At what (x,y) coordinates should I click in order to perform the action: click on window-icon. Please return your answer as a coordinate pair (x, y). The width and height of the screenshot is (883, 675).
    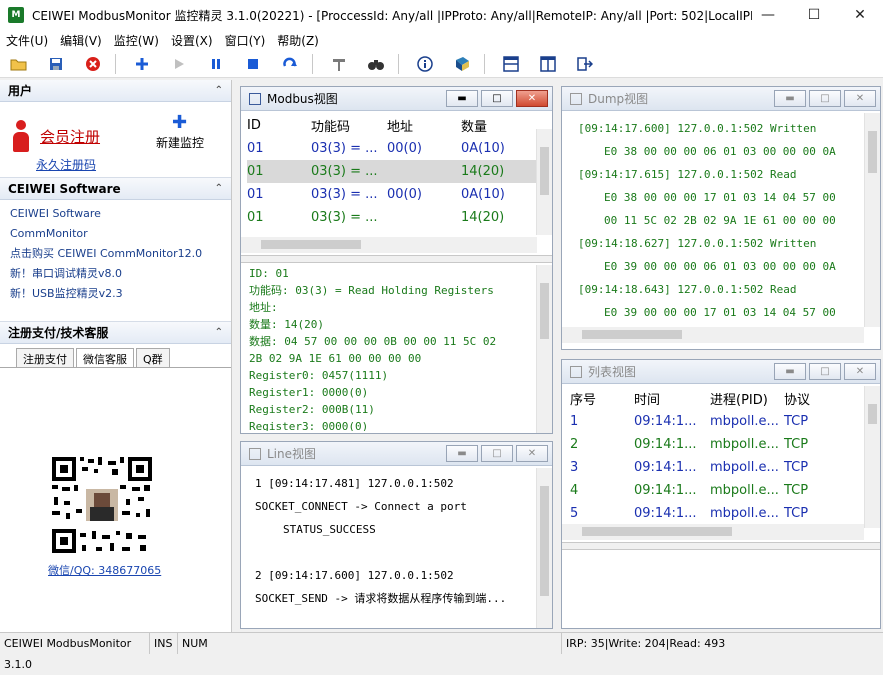
    Looking at the image, I should click on (576, 98).